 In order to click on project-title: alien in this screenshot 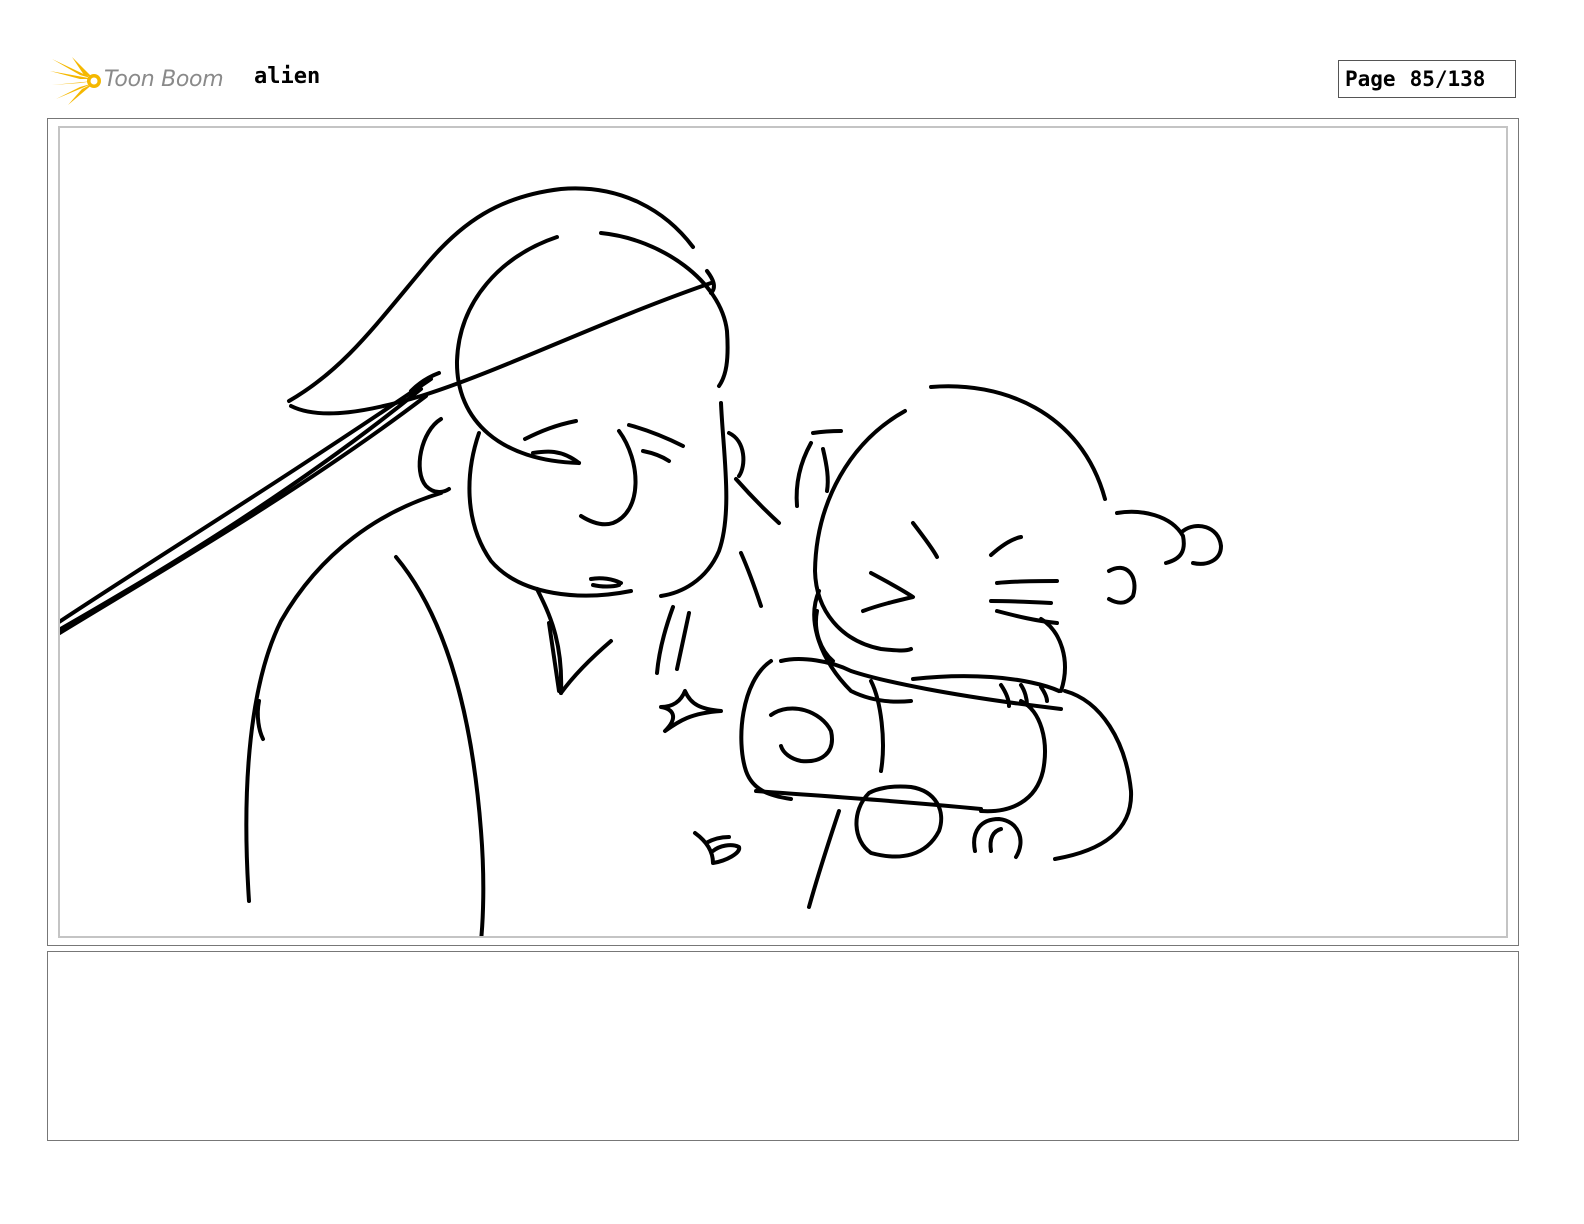, I will do `click(287, 76)`.